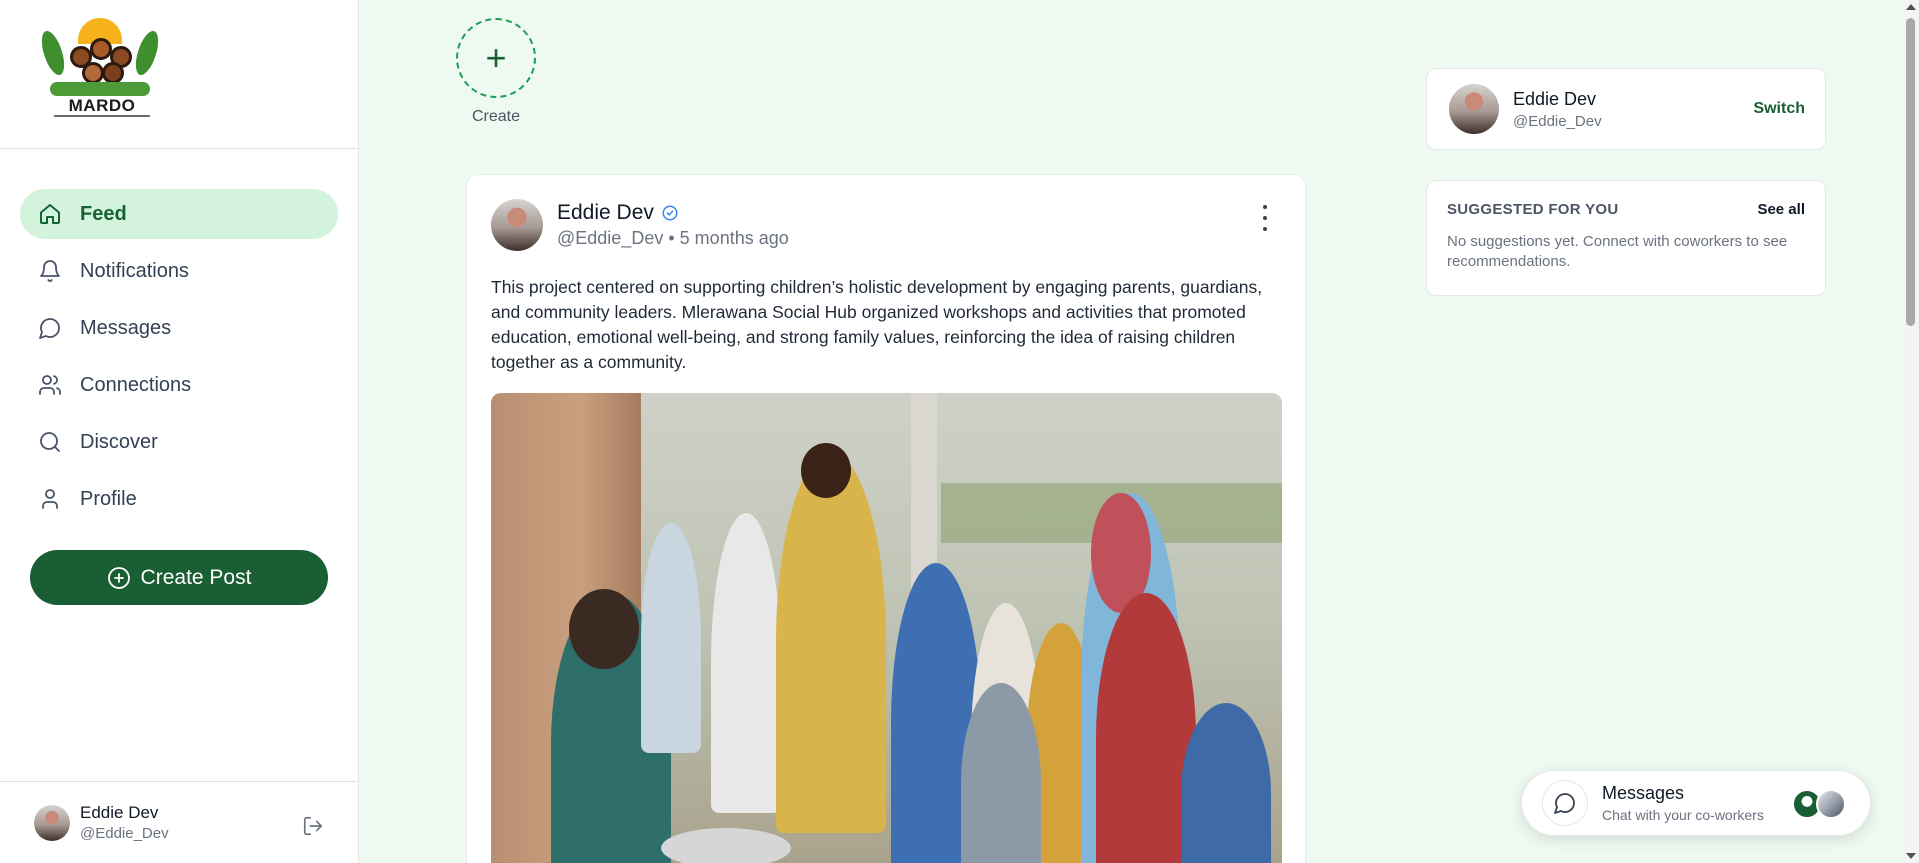 The height and width of the screenshot is (863, 1919). Describe the element at coordinates (136, 384) in the screenshot. I see `sidebar-item-label: Connections` at that location.